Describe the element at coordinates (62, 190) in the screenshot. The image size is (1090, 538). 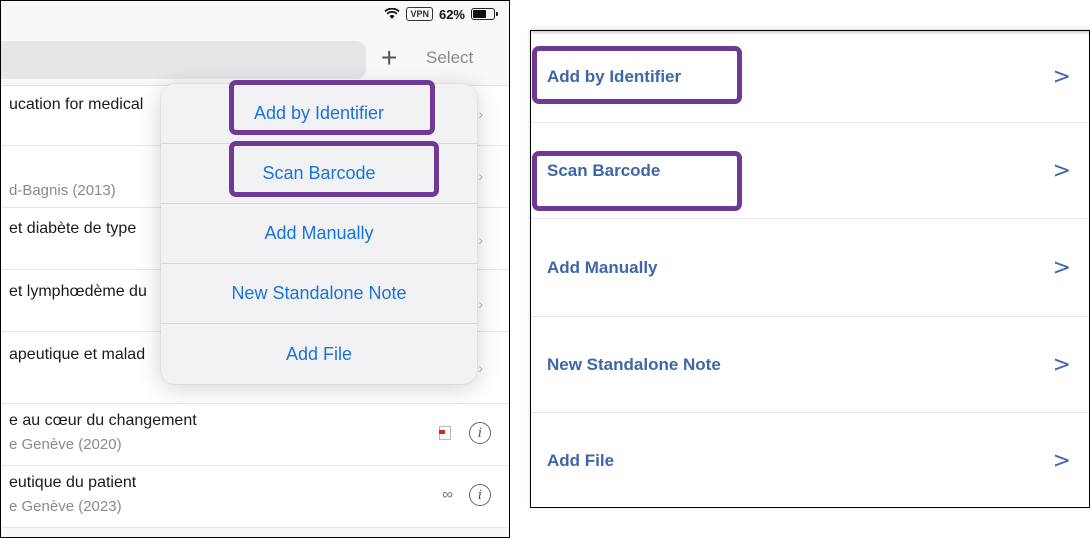
I see `item-subtitle: d-Bagnis (2013)` at that location.